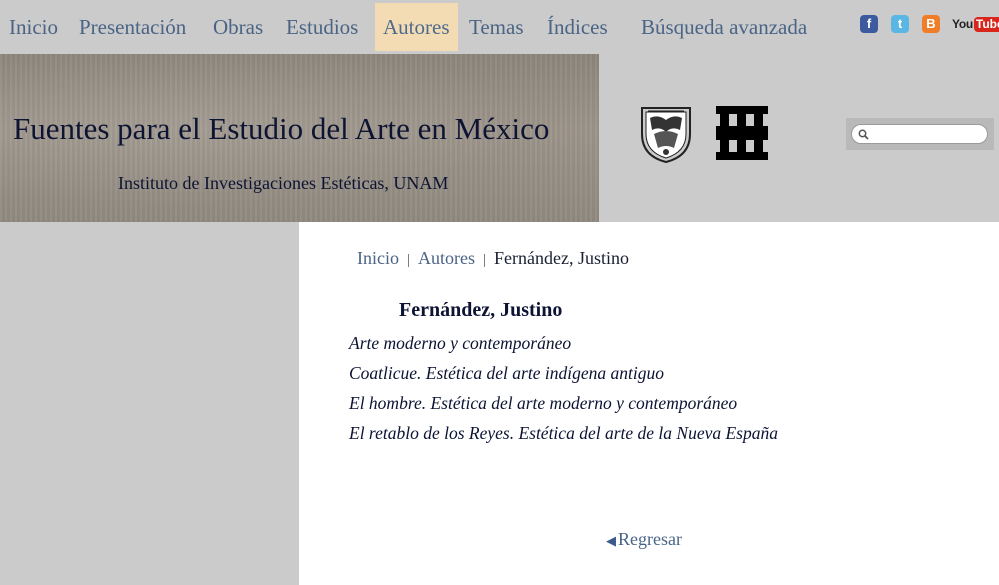 Image resolution: width=999 pixels, height=585 pixels. I want to click on nav-busqueda-avanzada: Búsqueda avanzada, so click(724, 27).